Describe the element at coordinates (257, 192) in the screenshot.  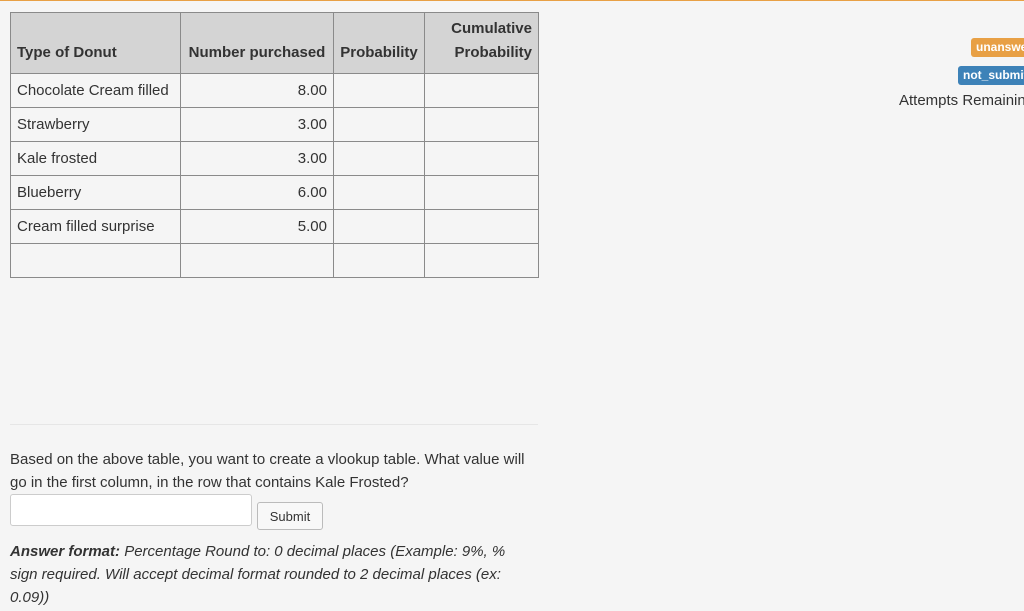
I see `cell-number: 6.00` at that location.